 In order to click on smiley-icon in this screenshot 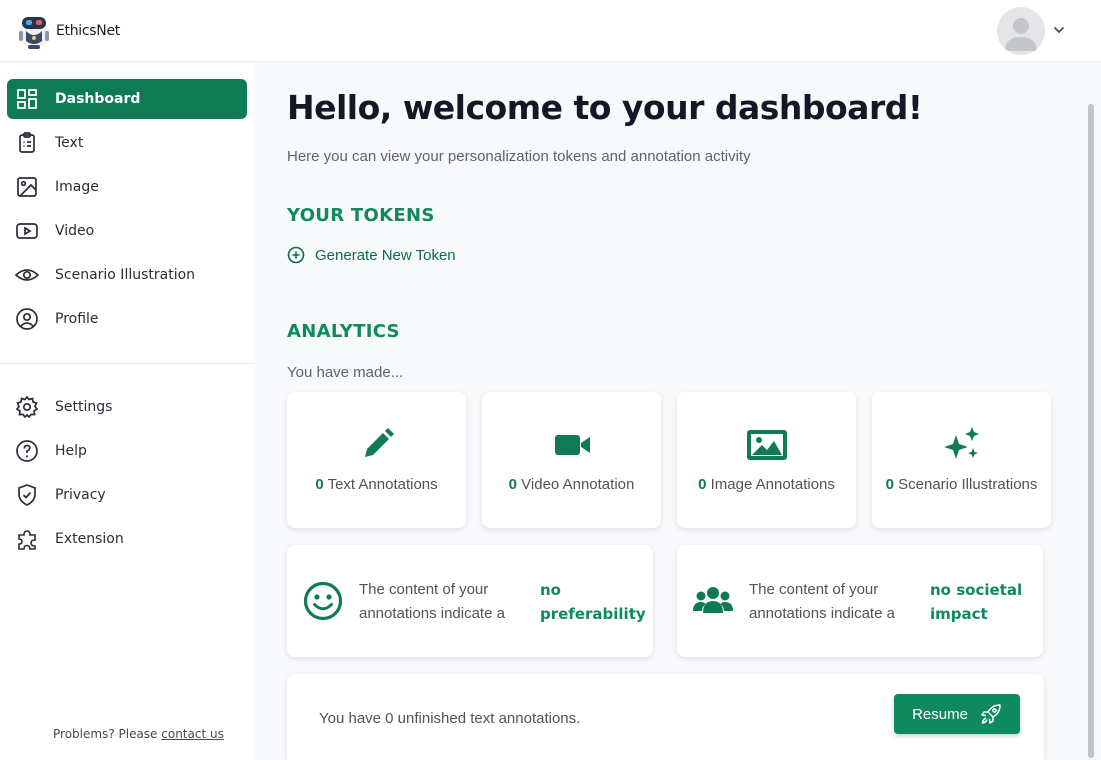, I will do `click(323, 601)`.